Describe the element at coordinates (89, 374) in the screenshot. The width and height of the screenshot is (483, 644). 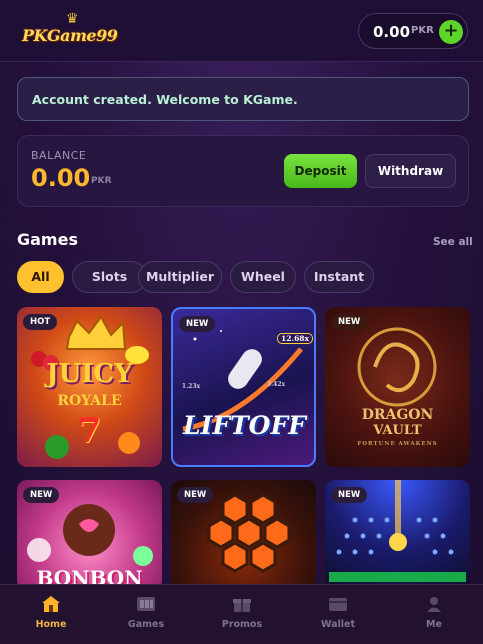
I see `juicy-title: JUICY` at that location.